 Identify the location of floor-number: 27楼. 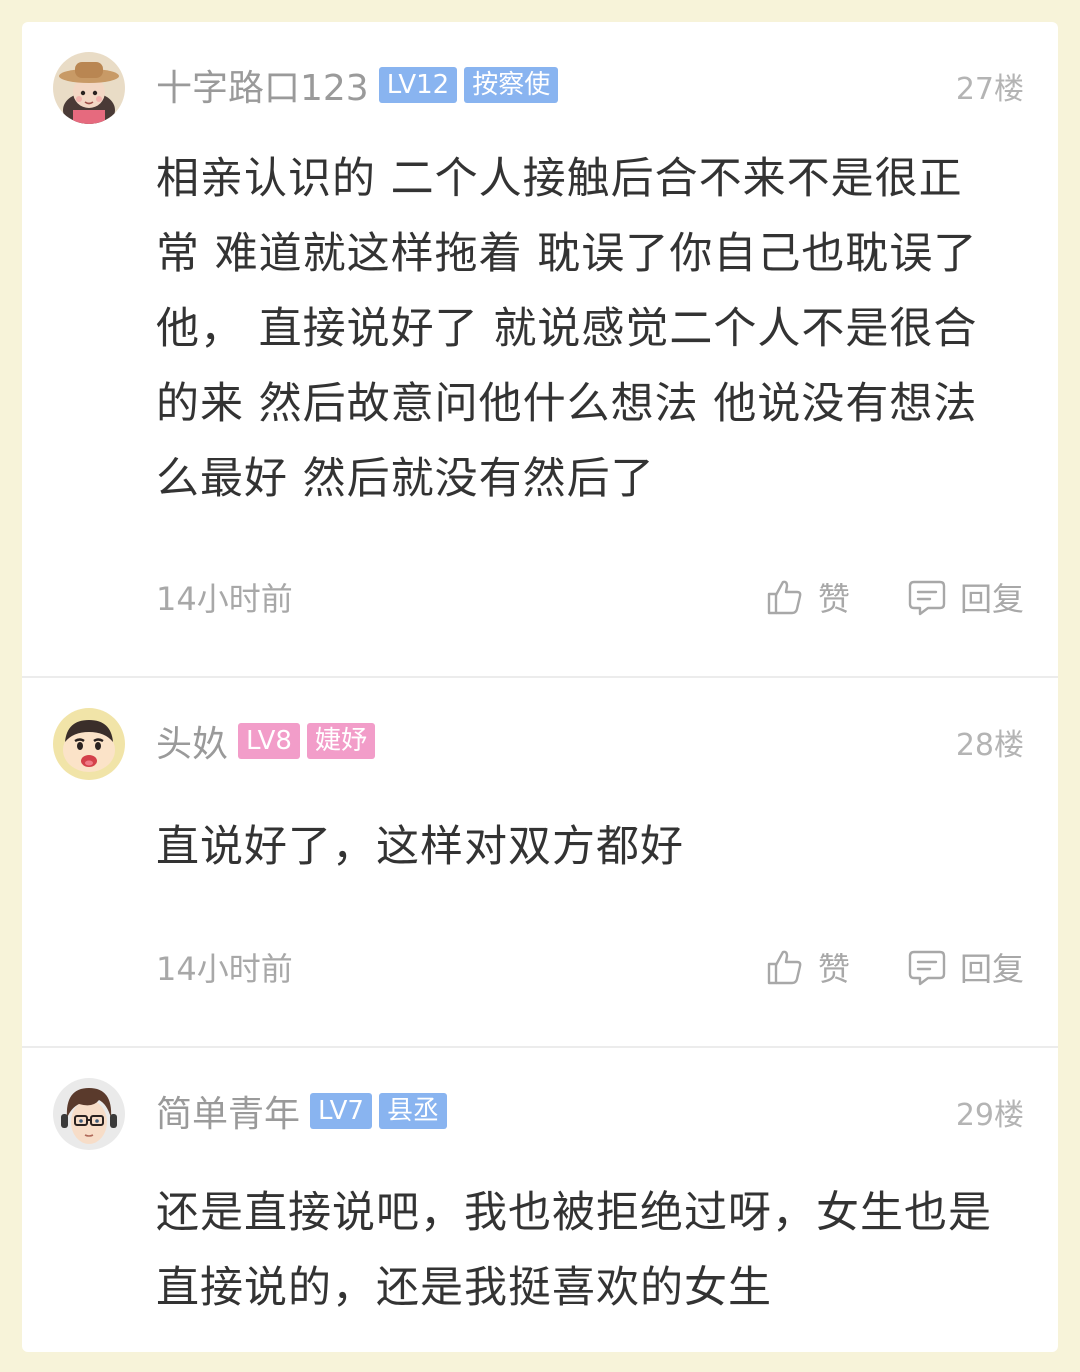
(989, 89).